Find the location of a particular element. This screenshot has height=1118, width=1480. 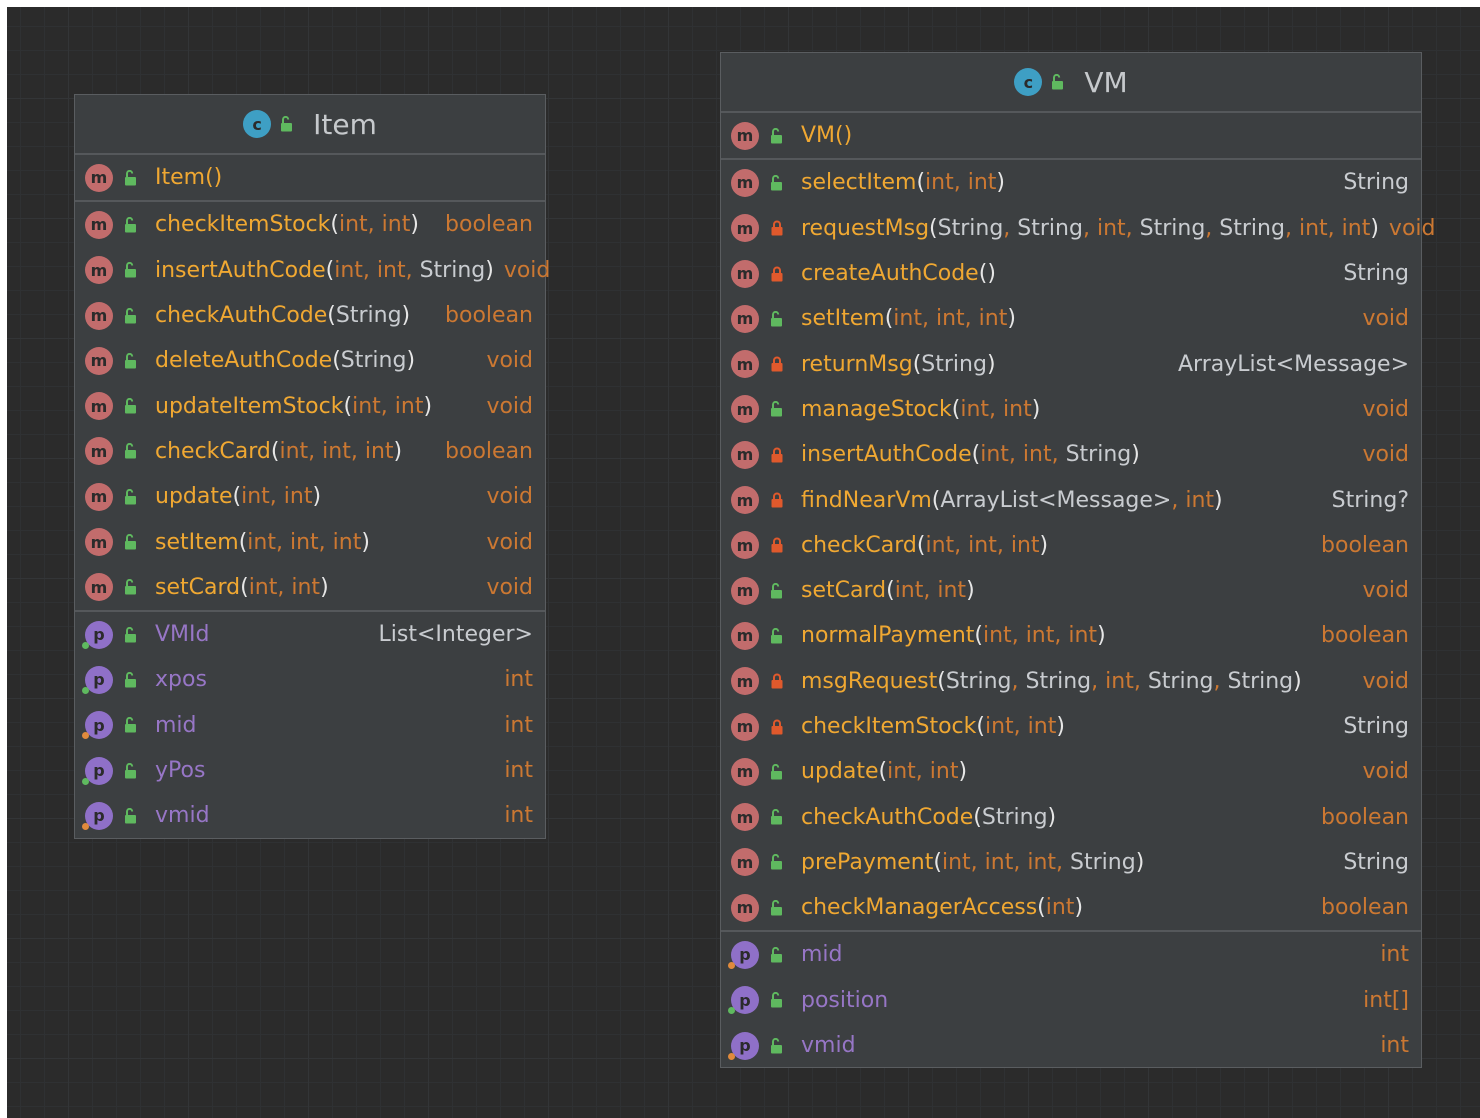

method-row: m deleteAuthCode (String) void is located at coordinates (310, 360).